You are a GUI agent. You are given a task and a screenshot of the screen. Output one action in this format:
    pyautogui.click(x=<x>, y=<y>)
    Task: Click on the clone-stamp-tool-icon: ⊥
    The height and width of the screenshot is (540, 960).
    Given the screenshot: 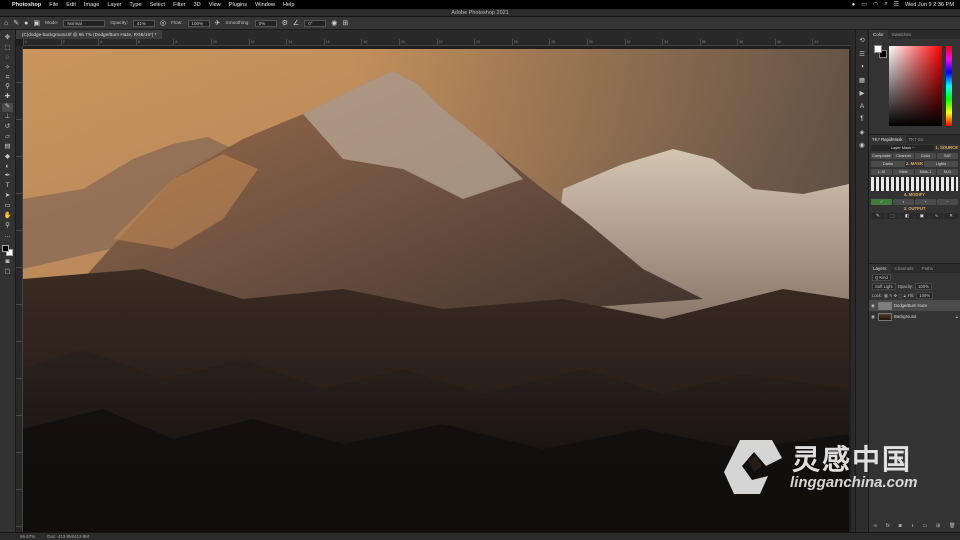 What is the action you would take?
    pyautogui.click(x=7, y=117)
    